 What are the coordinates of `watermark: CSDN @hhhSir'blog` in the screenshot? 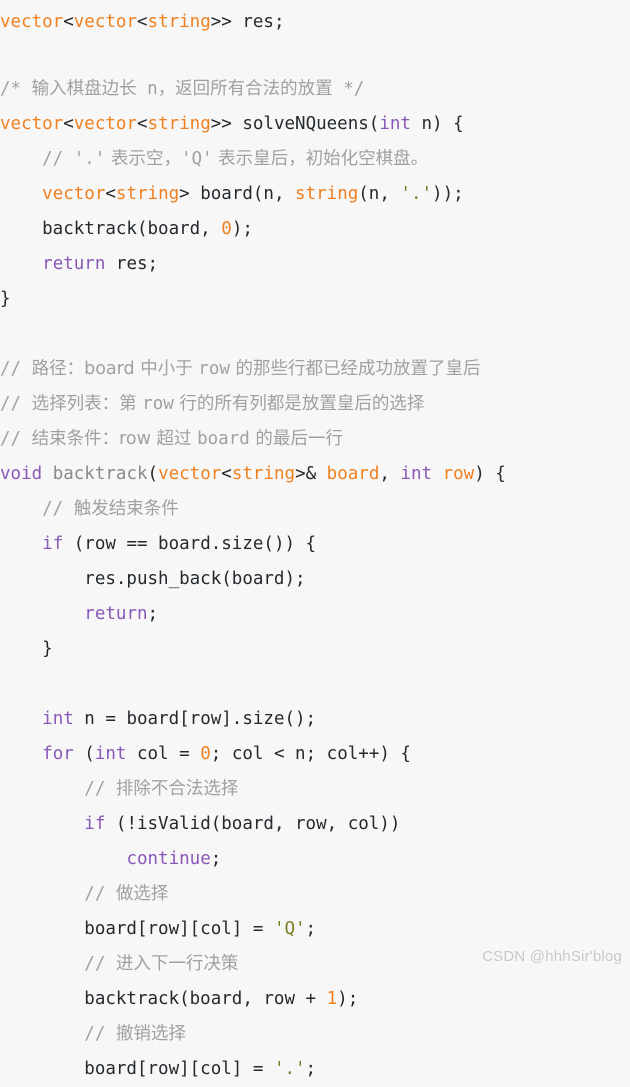 It's located at (552, 956).